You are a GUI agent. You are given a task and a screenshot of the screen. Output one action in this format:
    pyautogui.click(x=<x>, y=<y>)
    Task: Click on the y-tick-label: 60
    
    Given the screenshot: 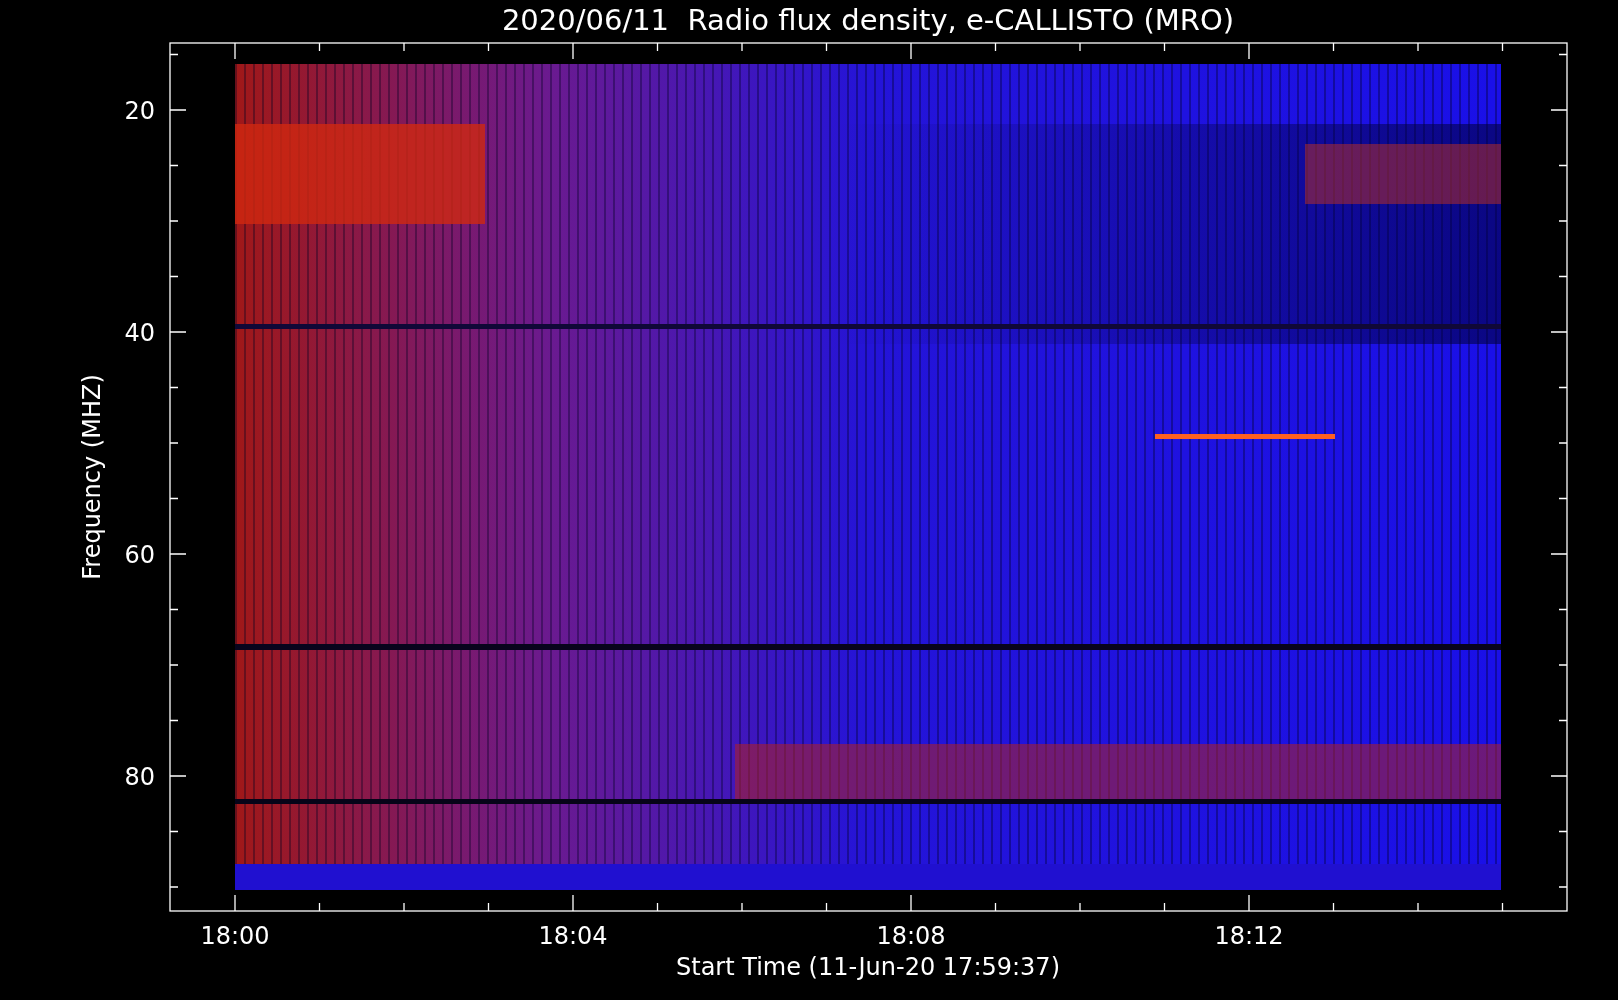 What is the action you would take?
    pyautogui.click(x=139, y=555)
    